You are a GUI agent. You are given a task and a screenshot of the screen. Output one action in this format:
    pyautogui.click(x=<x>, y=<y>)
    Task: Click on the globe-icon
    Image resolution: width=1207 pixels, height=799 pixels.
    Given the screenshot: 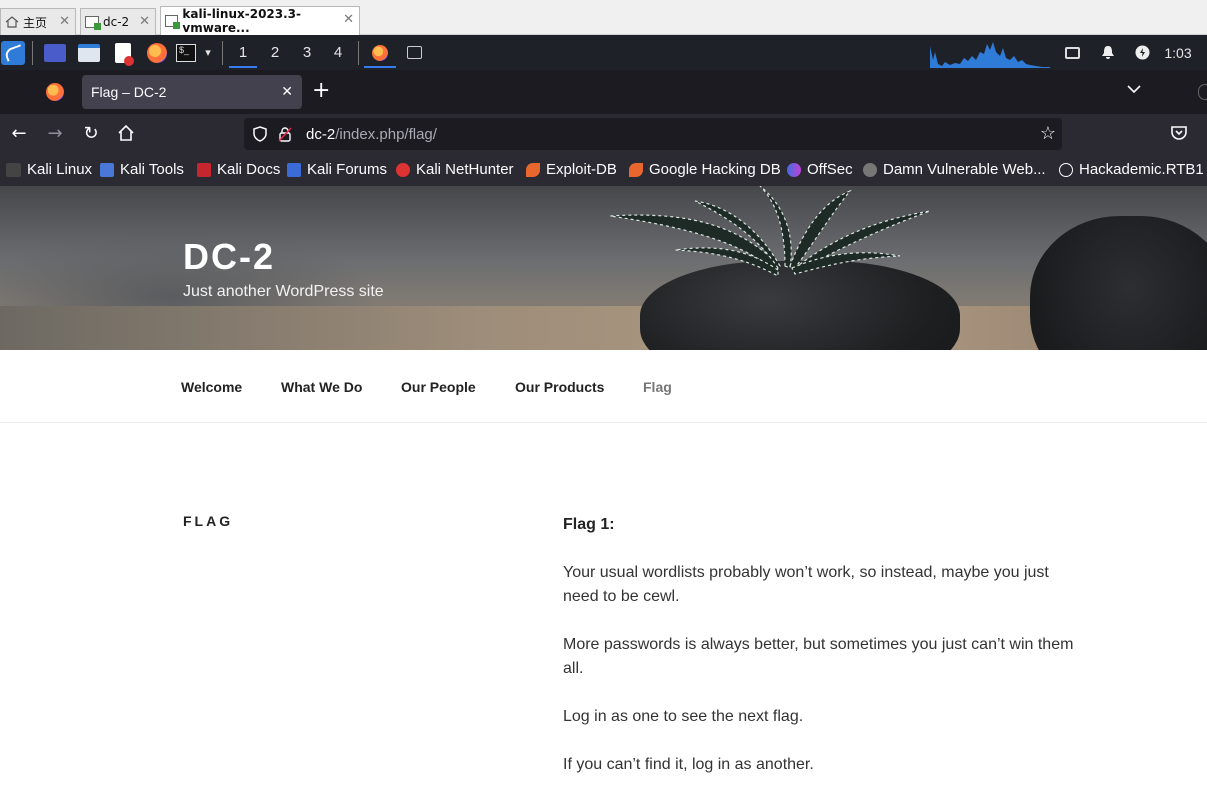 What is the action you would take?
    pyautogui.click(x=1066, y=169)
    